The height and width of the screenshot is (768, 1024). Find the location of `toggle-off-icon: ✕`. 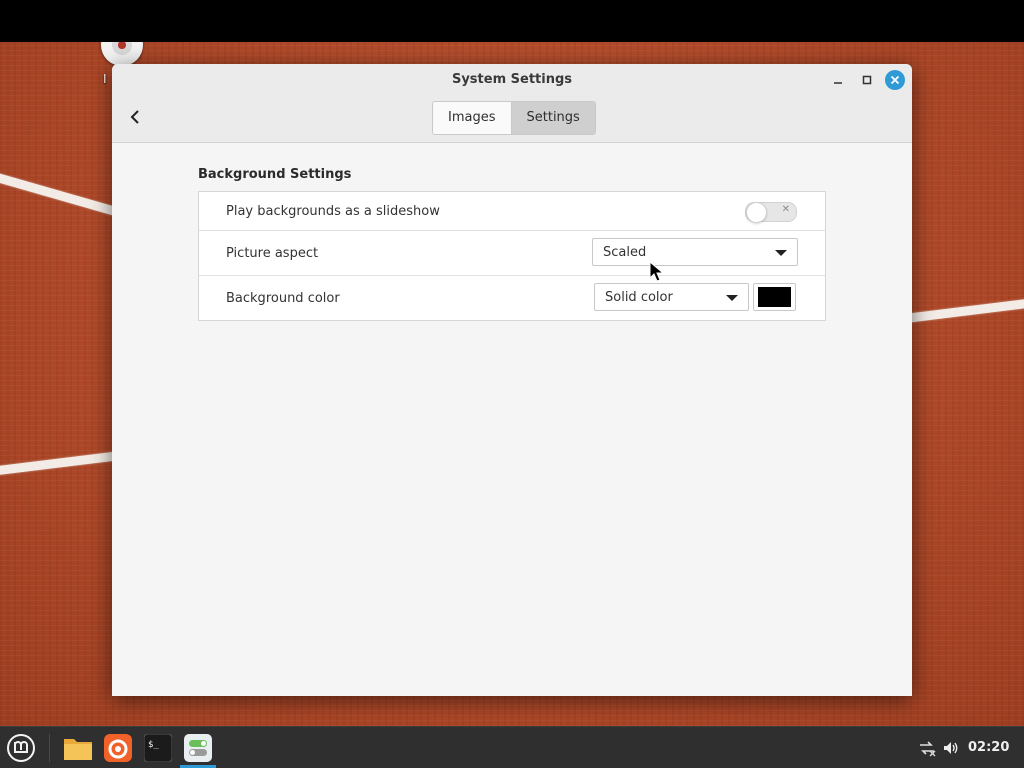

toggle-off-icon: ✕ is located at coordinates (785, 209).